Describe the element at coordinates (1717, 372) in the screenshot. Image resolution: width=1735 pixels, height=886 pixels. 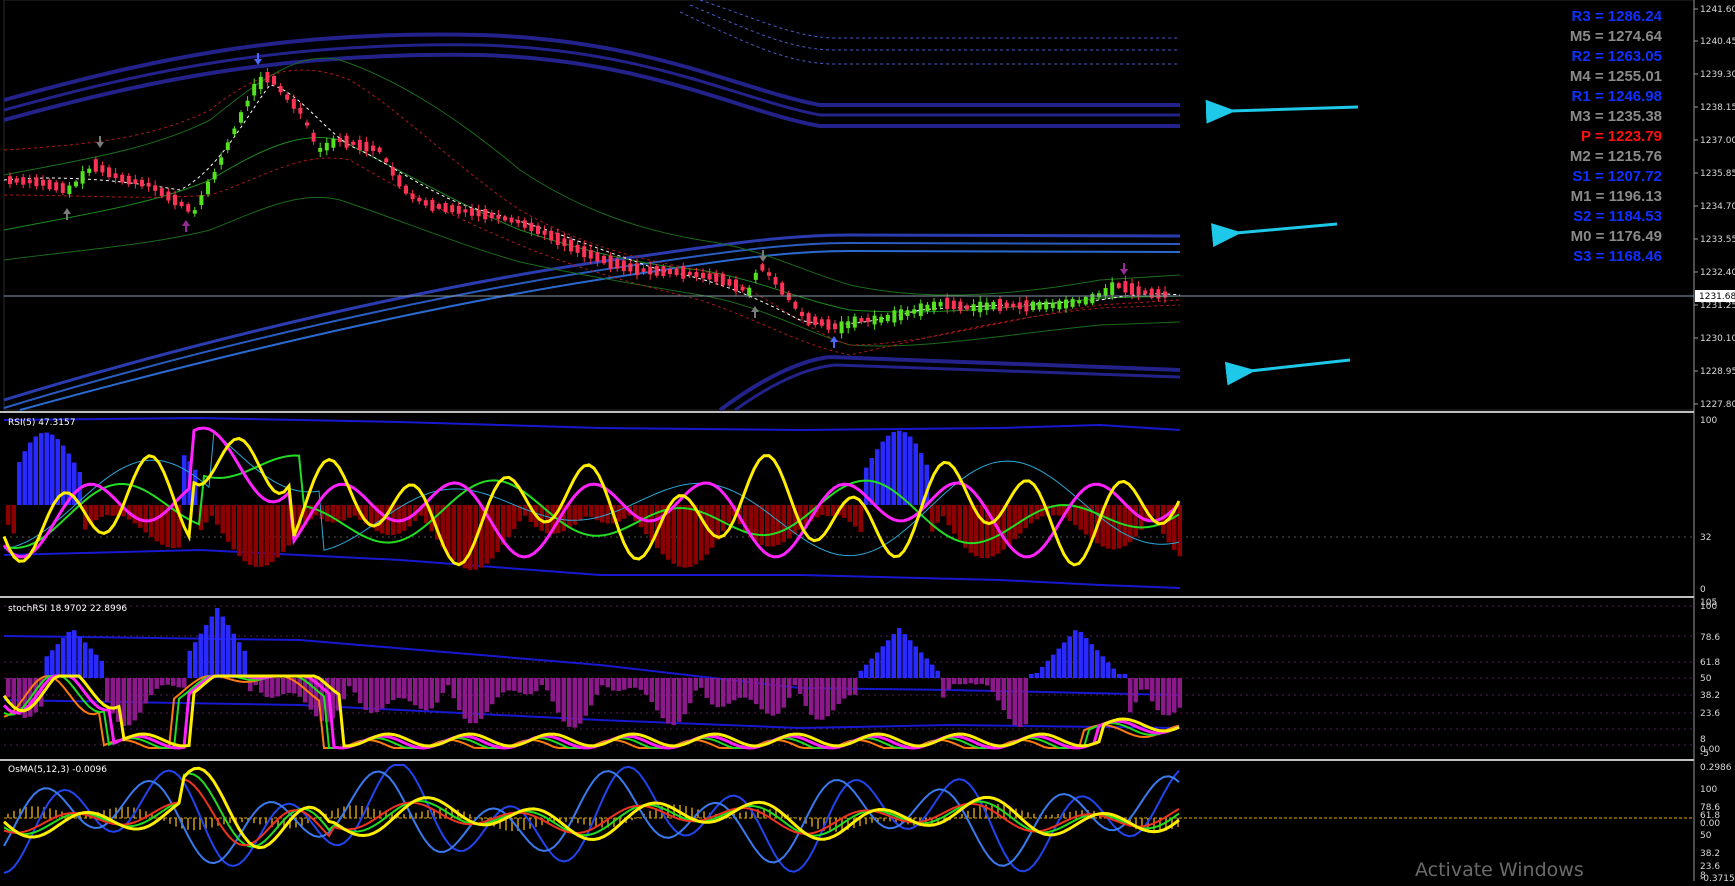
I see `price-axis-label: 1228.95` at that location.